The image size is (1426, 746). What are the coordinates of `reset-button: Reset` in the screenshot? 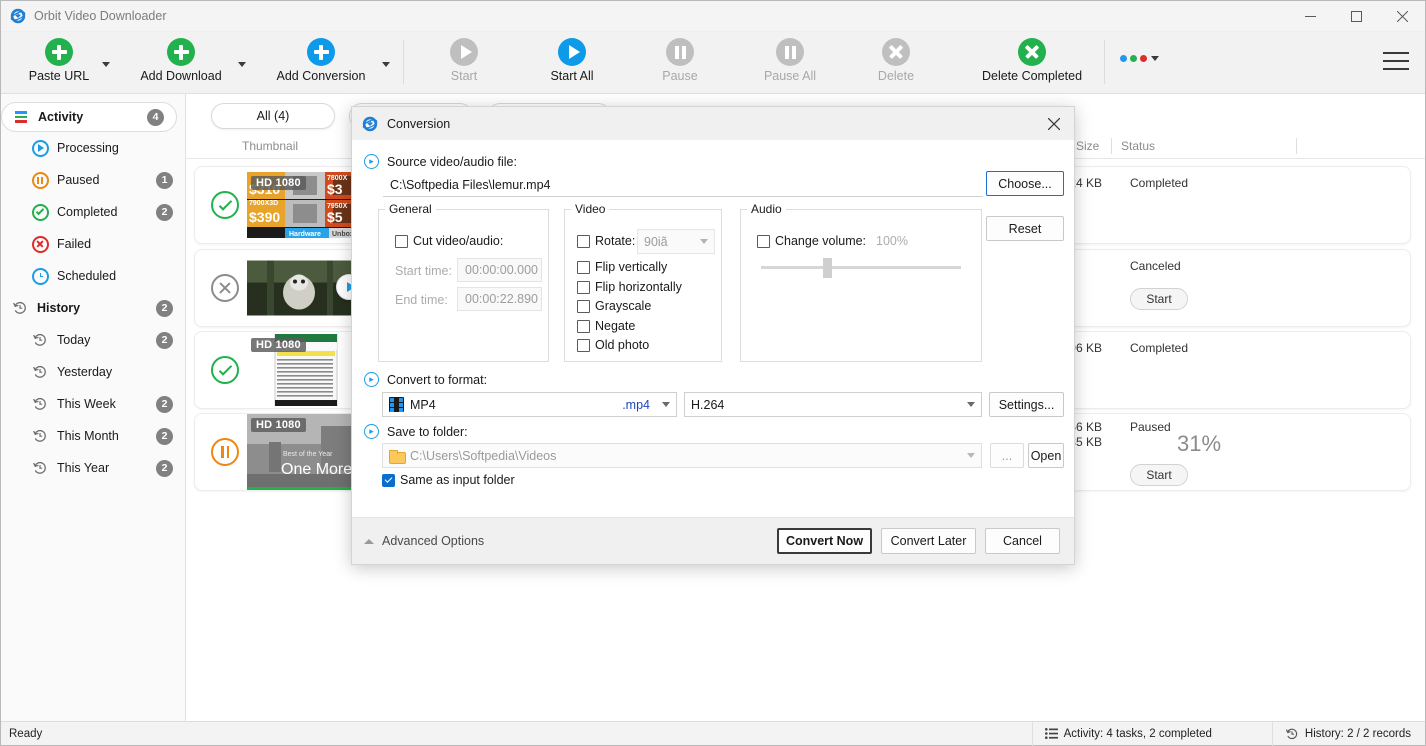 It's located at (1025, 228).